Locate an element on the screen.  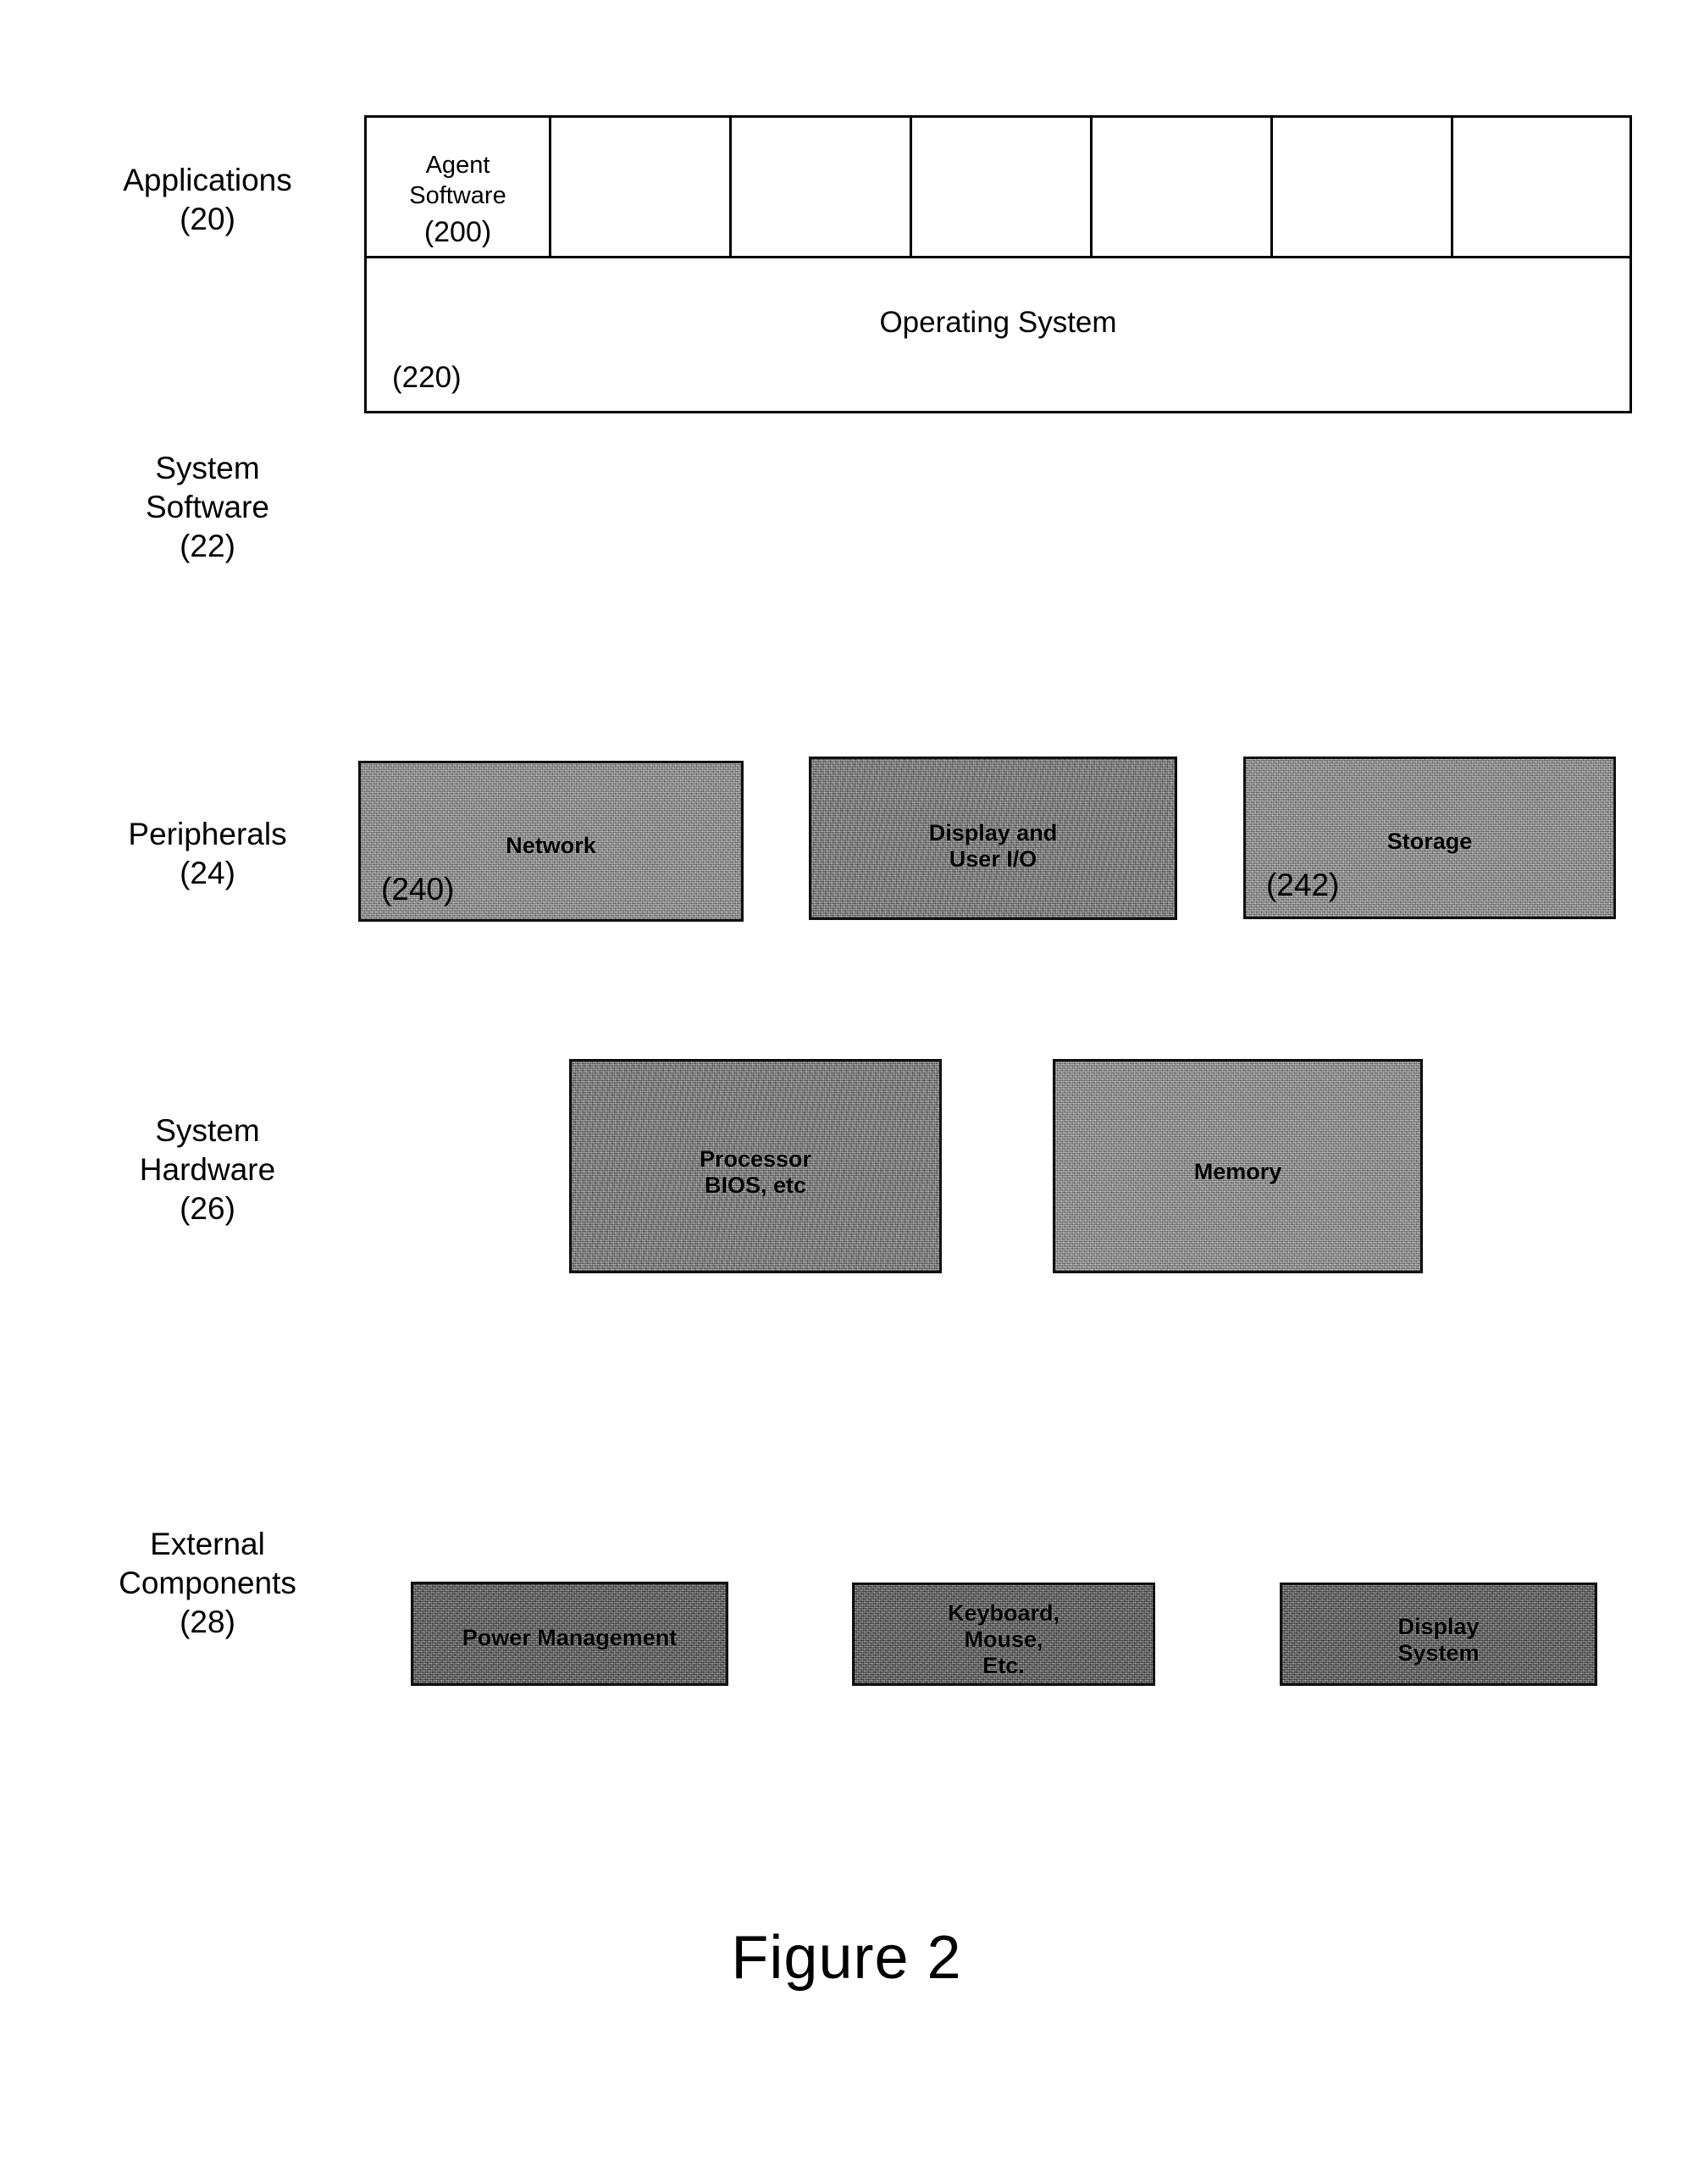
operating-system-block: Operating System (220) is located at coordinates (998, 335).